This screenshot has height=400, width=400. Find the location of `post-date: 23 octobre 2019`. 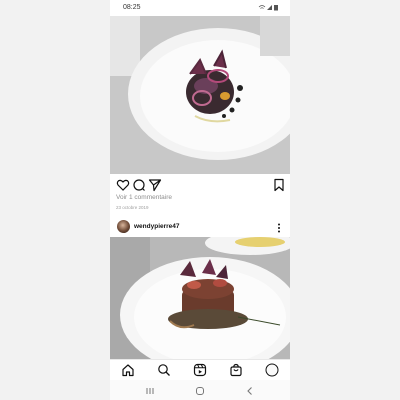

post-date: 23 octobre 2019 is located at coordinates (132, 207).